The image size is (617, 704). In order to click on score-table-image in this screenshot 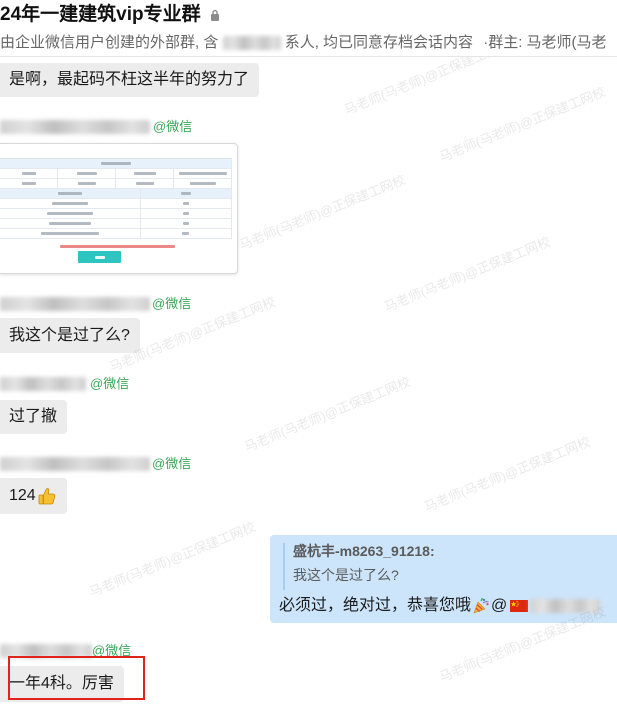, I will do `click(116, 198)`.